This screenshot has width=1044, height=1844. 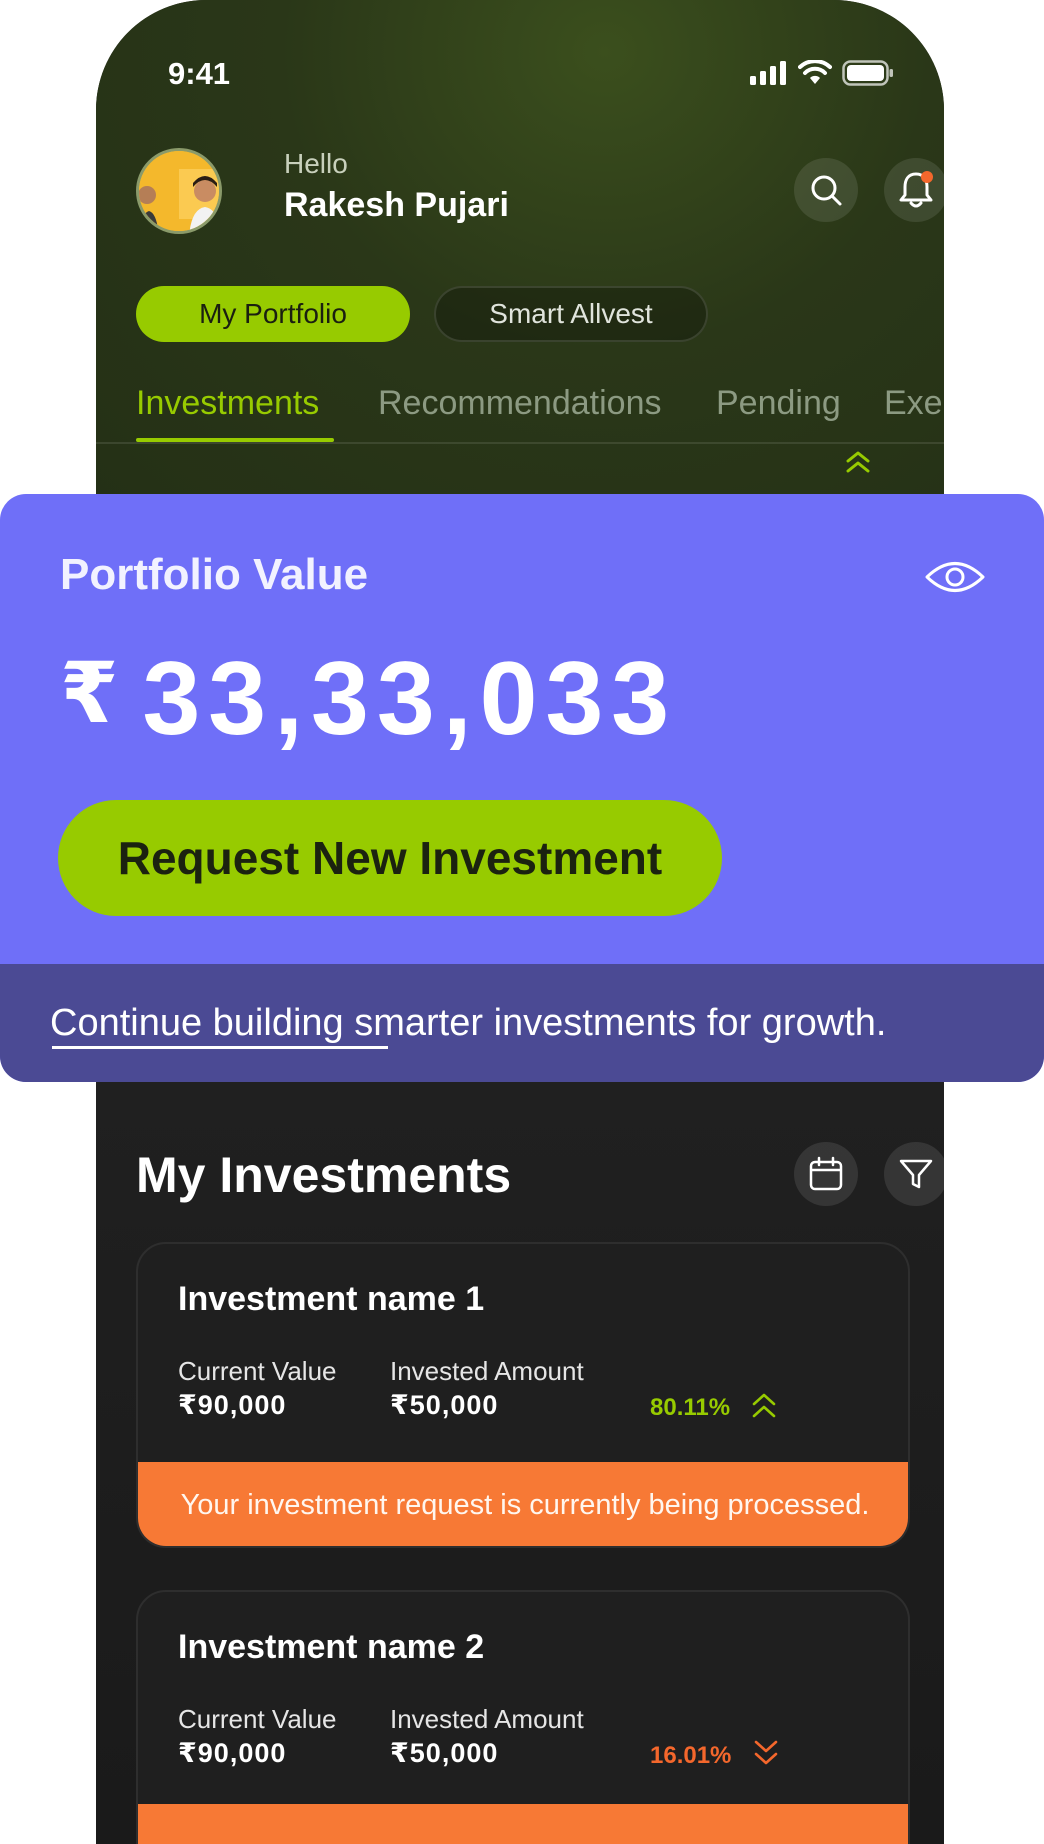 I want to click on tagline-underline, so click(x=220, y=1047).